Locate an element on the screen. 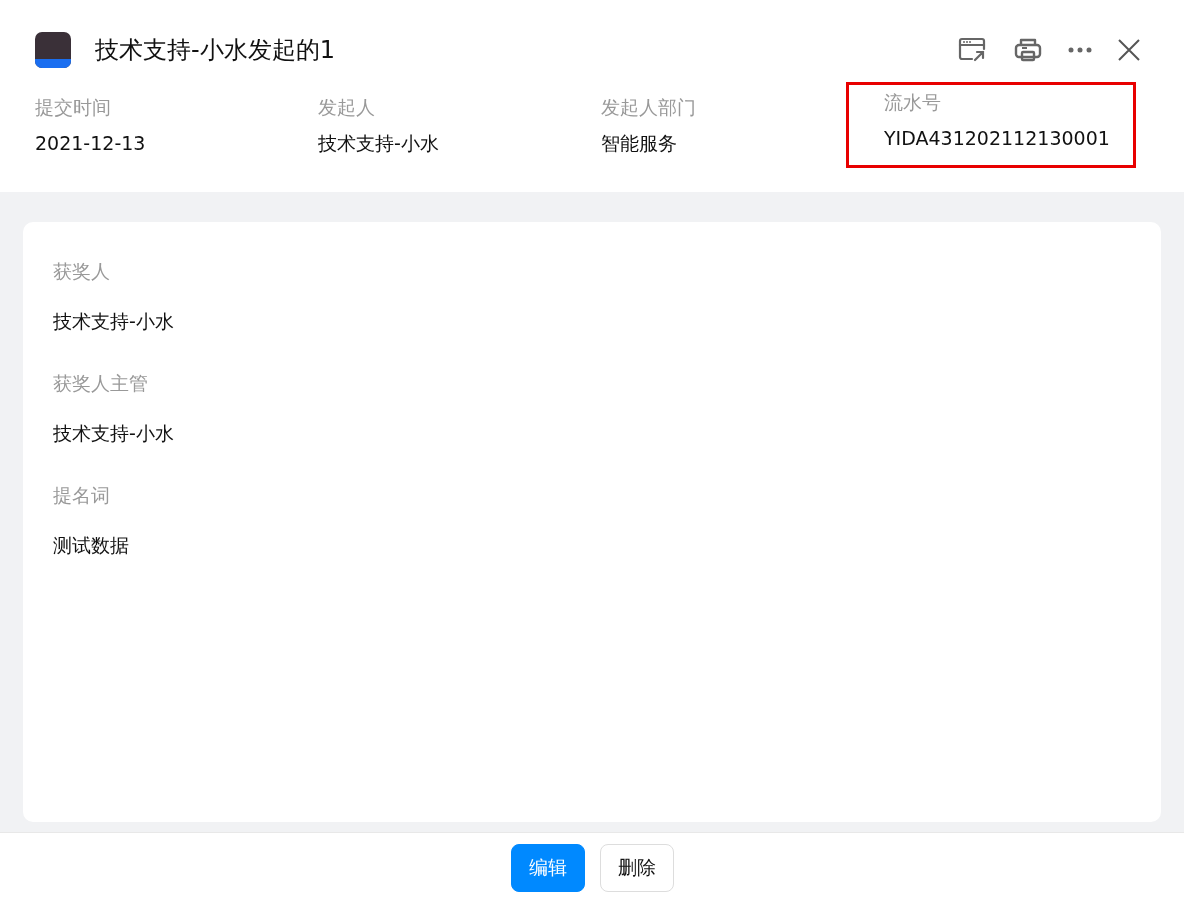  meta-label: 发起人 is located at coordinates (347, 107).